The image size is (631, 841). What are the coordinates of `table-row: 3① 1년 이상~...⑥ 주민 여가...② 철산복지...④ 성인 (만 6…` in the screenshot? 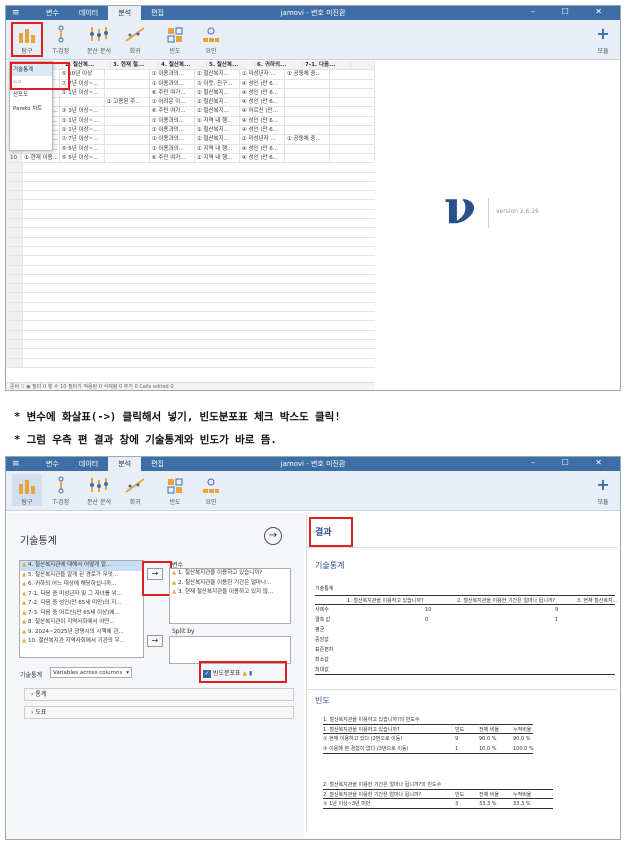 It's located at (190, 93).